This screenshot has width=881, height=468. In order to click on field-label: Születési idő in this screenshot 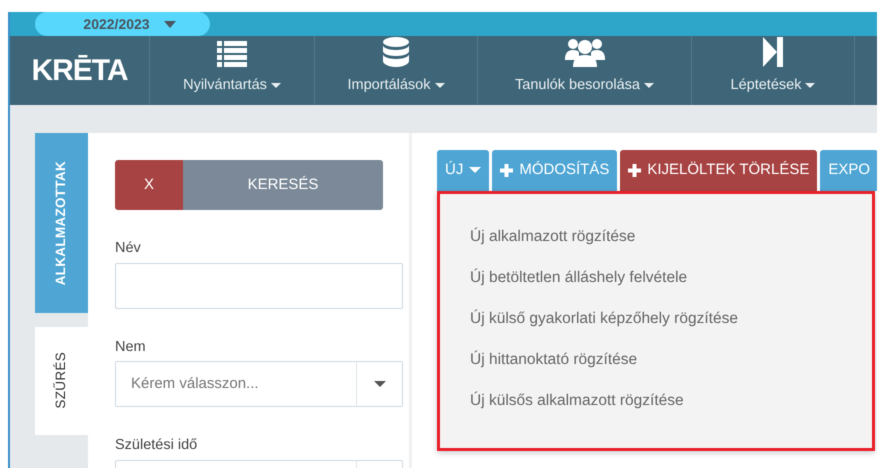, I will do `click(156, 446)`.